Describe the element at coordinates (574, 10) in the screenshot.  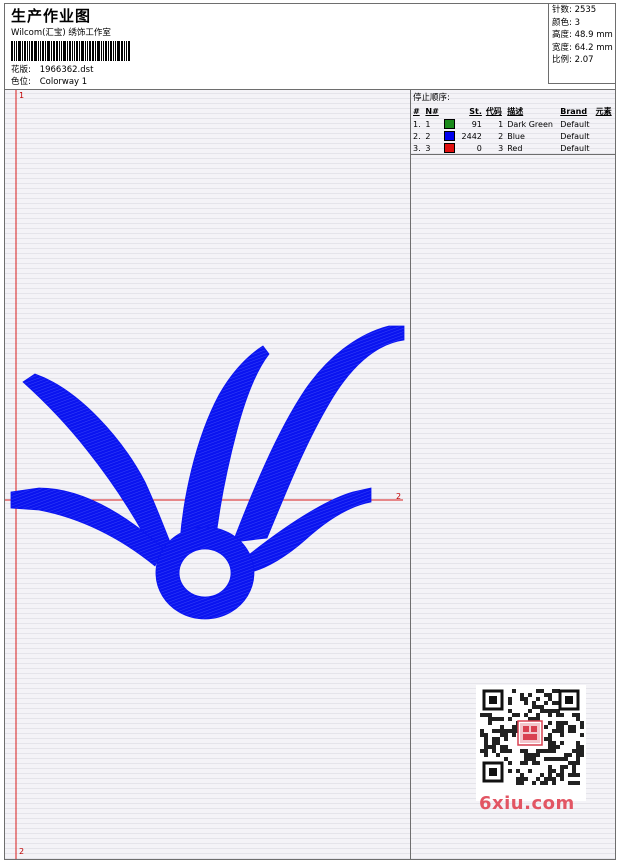
I see `stat-stitches: 针数: 2535` at that location.